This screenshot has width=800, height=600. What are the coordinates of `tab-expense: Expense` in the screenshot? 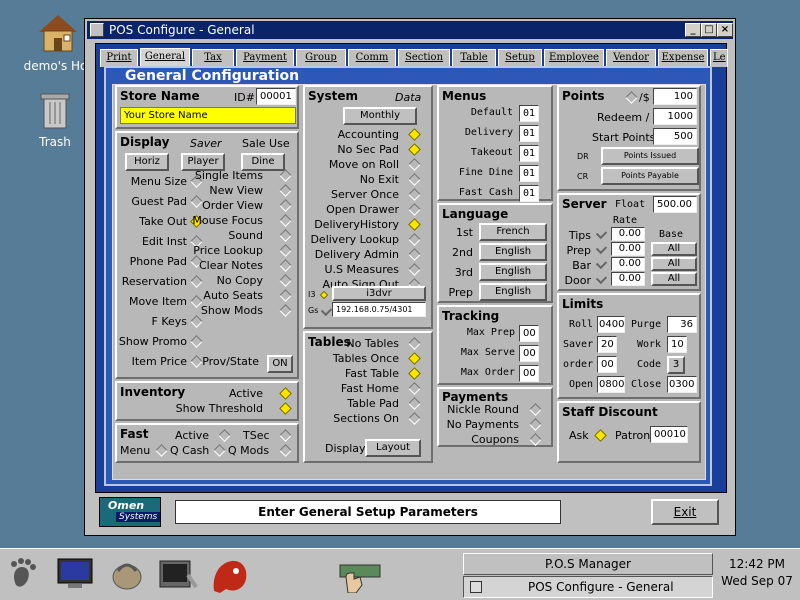 It's located at (683, 58).